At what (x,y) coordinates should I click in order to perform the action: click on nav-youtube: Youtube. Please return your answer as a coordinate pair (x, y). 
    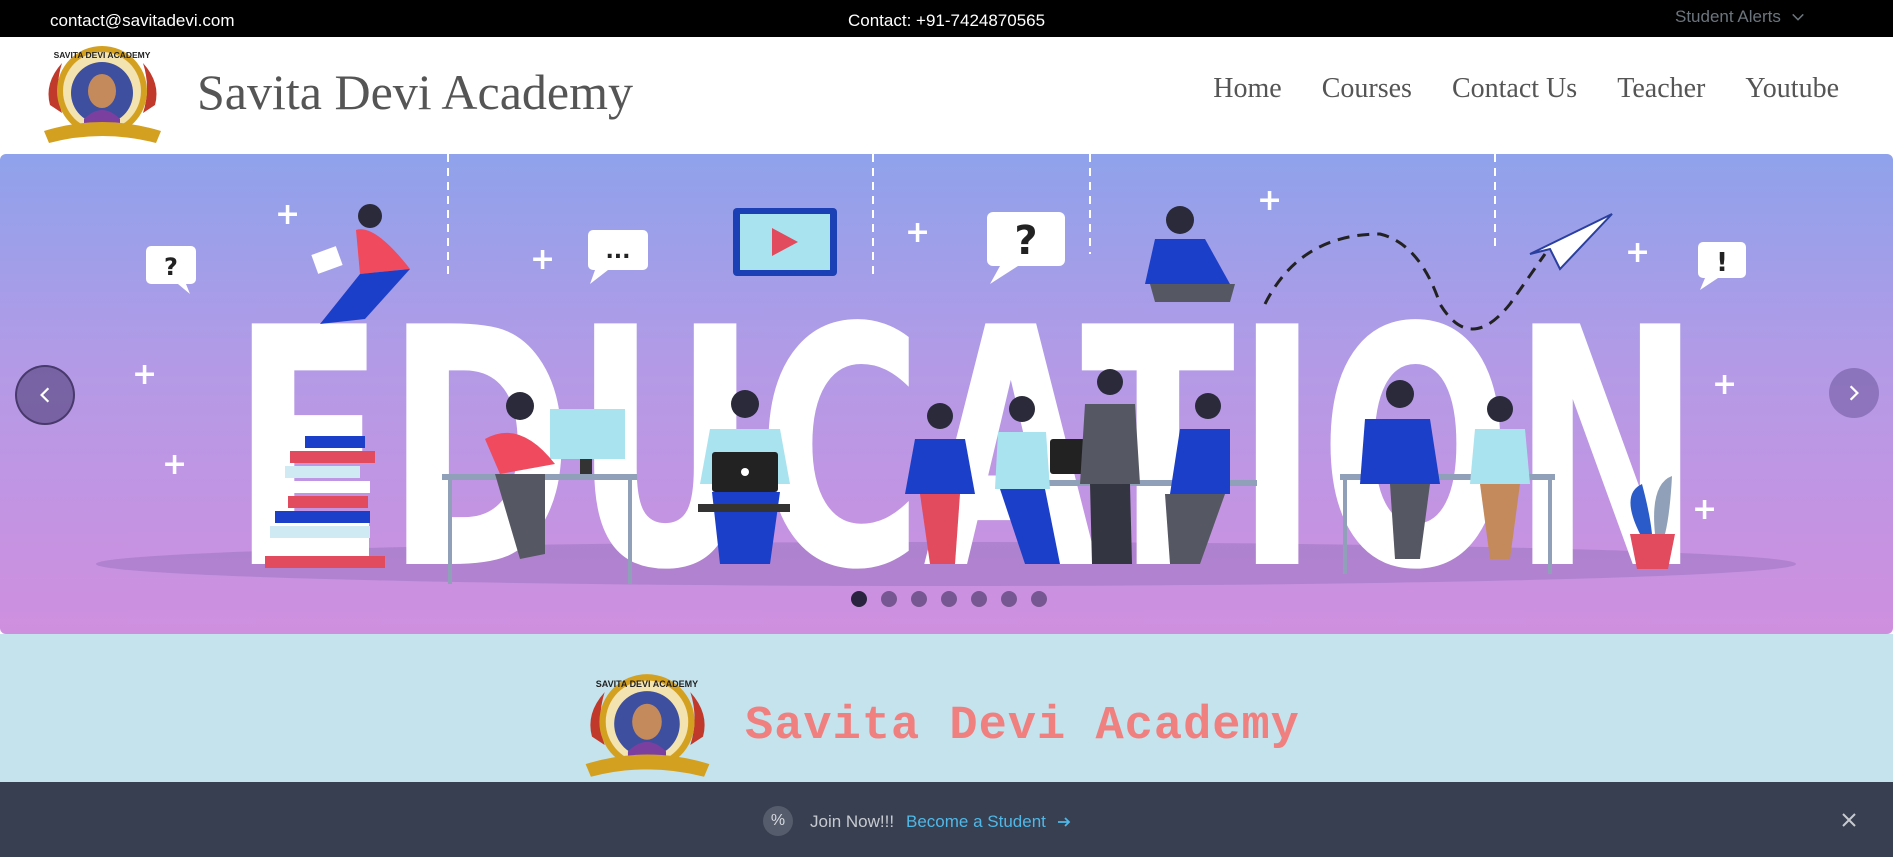
    Looking at the image, I should click on (1792, 89).